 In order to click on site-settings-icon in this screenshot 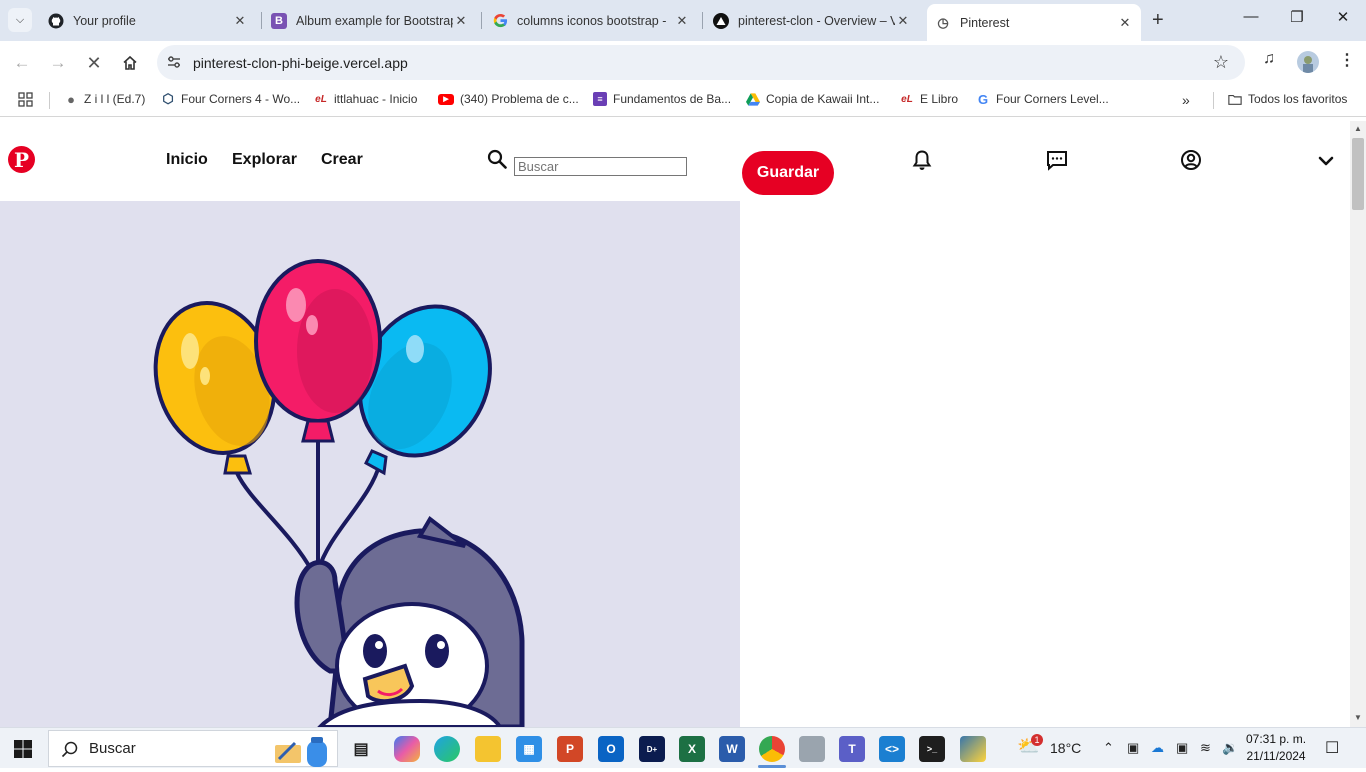, I will do `click(174, 62)`.